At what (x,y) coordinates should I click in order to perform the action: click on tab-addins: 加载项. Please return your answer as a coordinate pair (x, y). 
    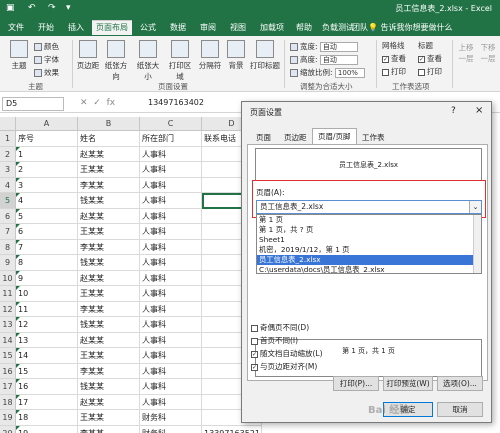
    Looking at the image, I should click on (272, 28).